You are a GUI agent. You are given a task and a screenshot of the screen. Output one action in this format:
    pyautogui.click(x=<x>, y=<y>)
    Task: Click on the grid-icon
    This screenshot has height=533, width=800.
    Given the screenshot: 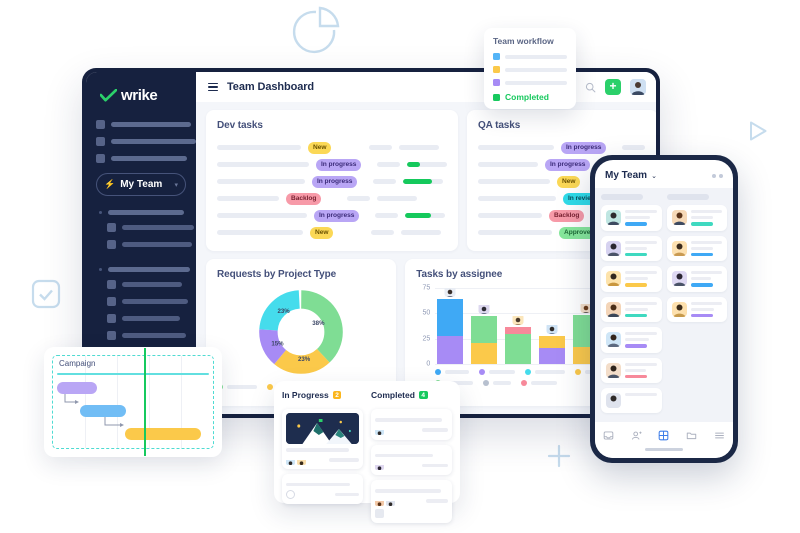 What is the action you would take?
    pyautogui.click(x=663, y=435)
    